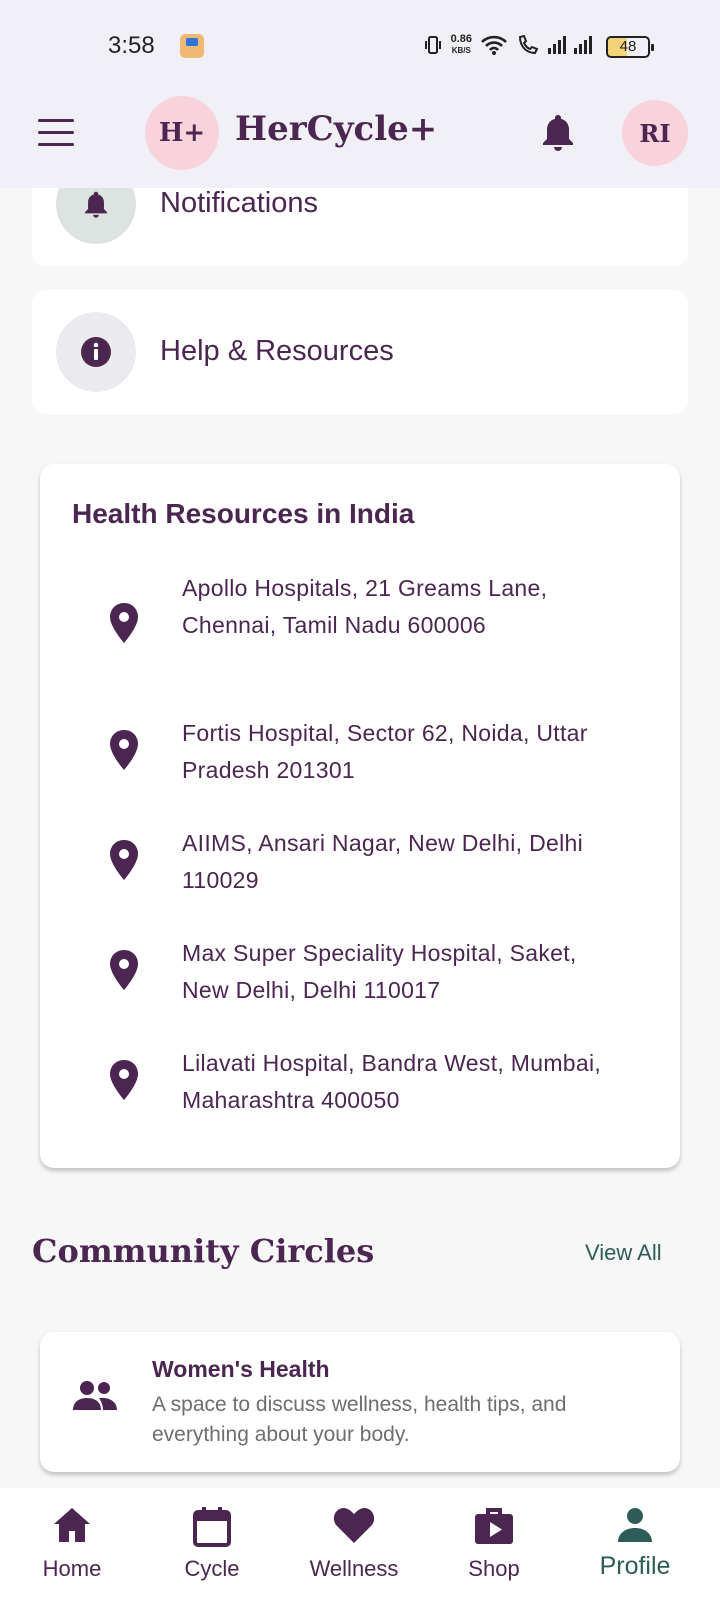  Describe the element at coordinates (432, 45) in the screenshot. I see `vibrate-icon` at that location.